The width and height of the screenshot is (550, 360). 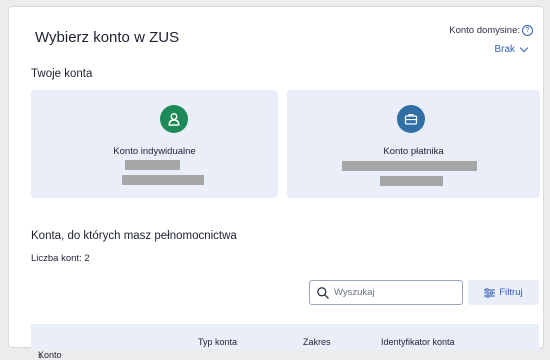 I want to click on default-account-value: Brak, so click(x=504, y=49).